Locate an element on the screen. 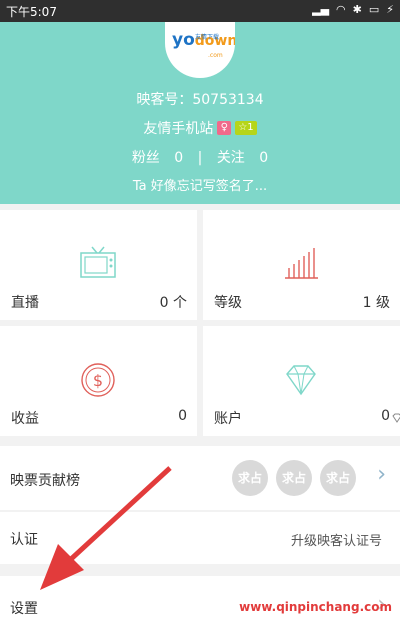 The height and width of the screenshot is (626, 400). dollar-coin-icon: $ is located at coordinates (98, 380).